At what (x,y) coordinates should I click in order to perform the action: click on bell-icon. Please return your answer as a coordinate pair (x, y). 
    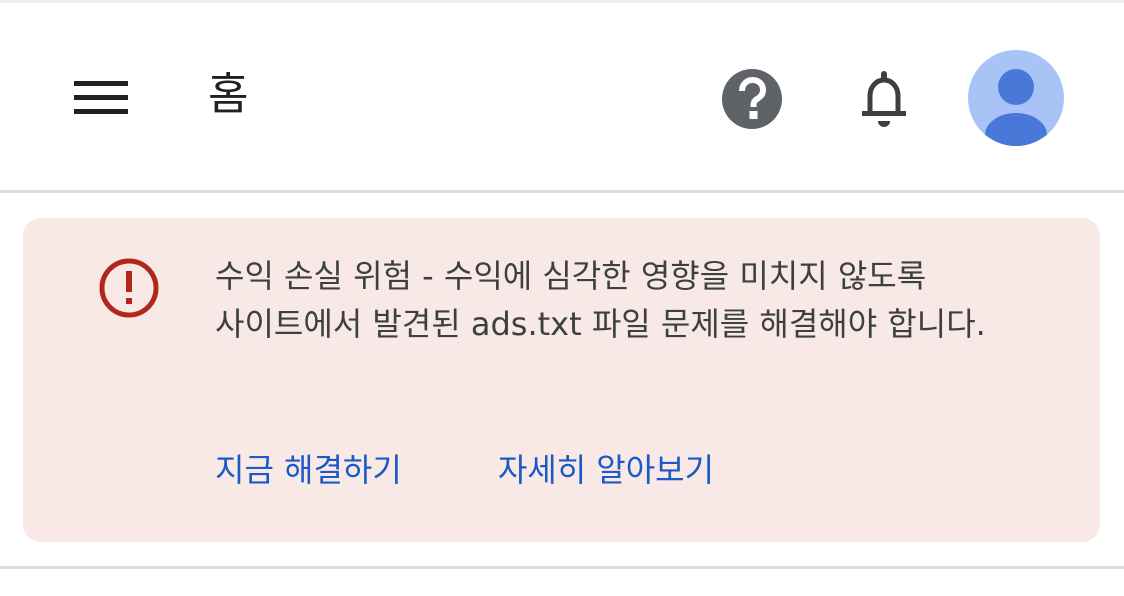
    Looking at the image, I should click on (884, 99).